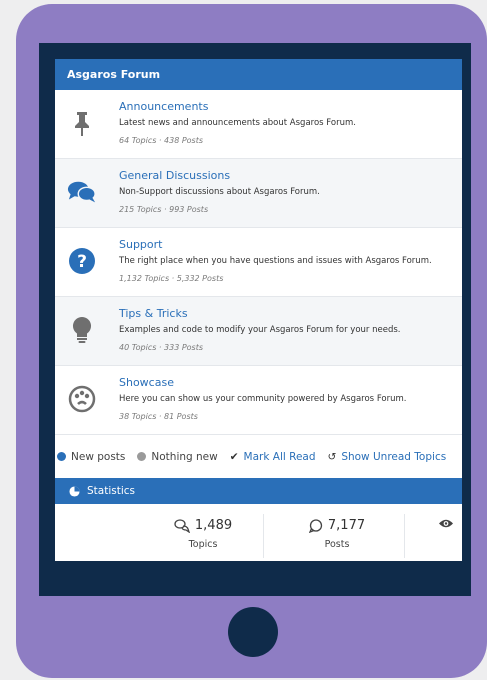  What do you see at coordinates (315, 525) in the screenshot?
I see `comment-icon` at bounding box center [315, 525].